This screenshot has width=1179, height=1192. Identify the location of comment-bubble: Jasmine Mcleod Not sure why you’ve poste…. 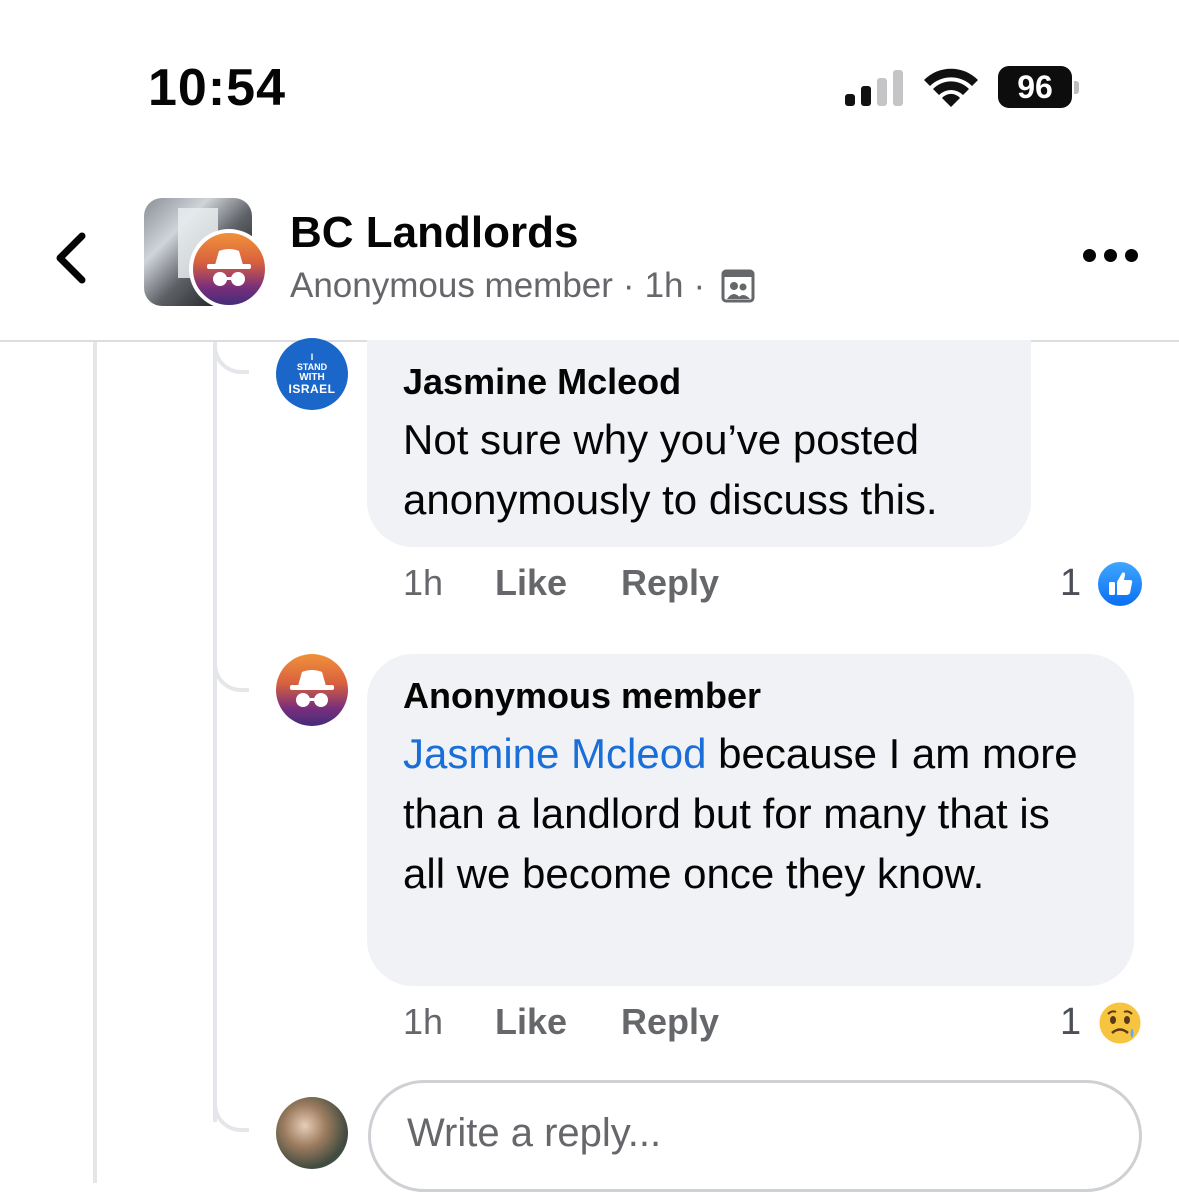
(699, 443).